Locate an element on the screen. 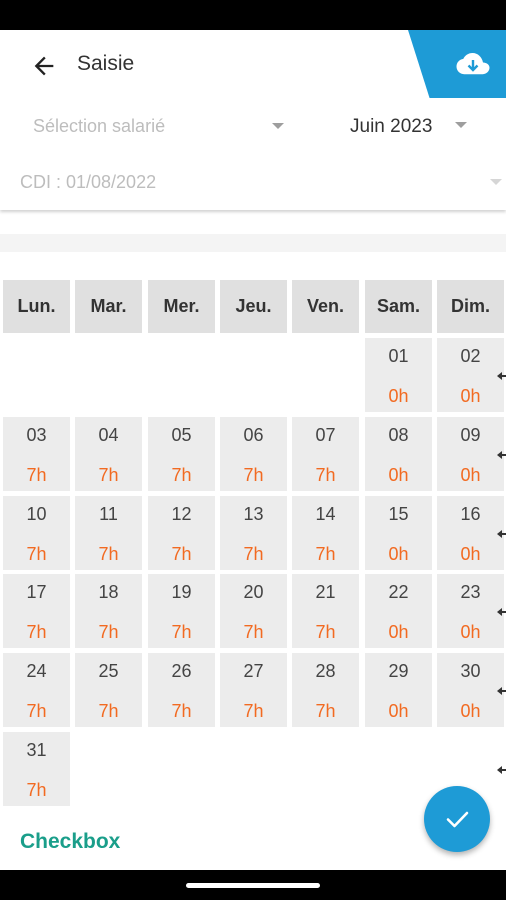 The height and width of the screenshot is (900, 506). day-cell: 23 0h is located at coordinates (470, 611).